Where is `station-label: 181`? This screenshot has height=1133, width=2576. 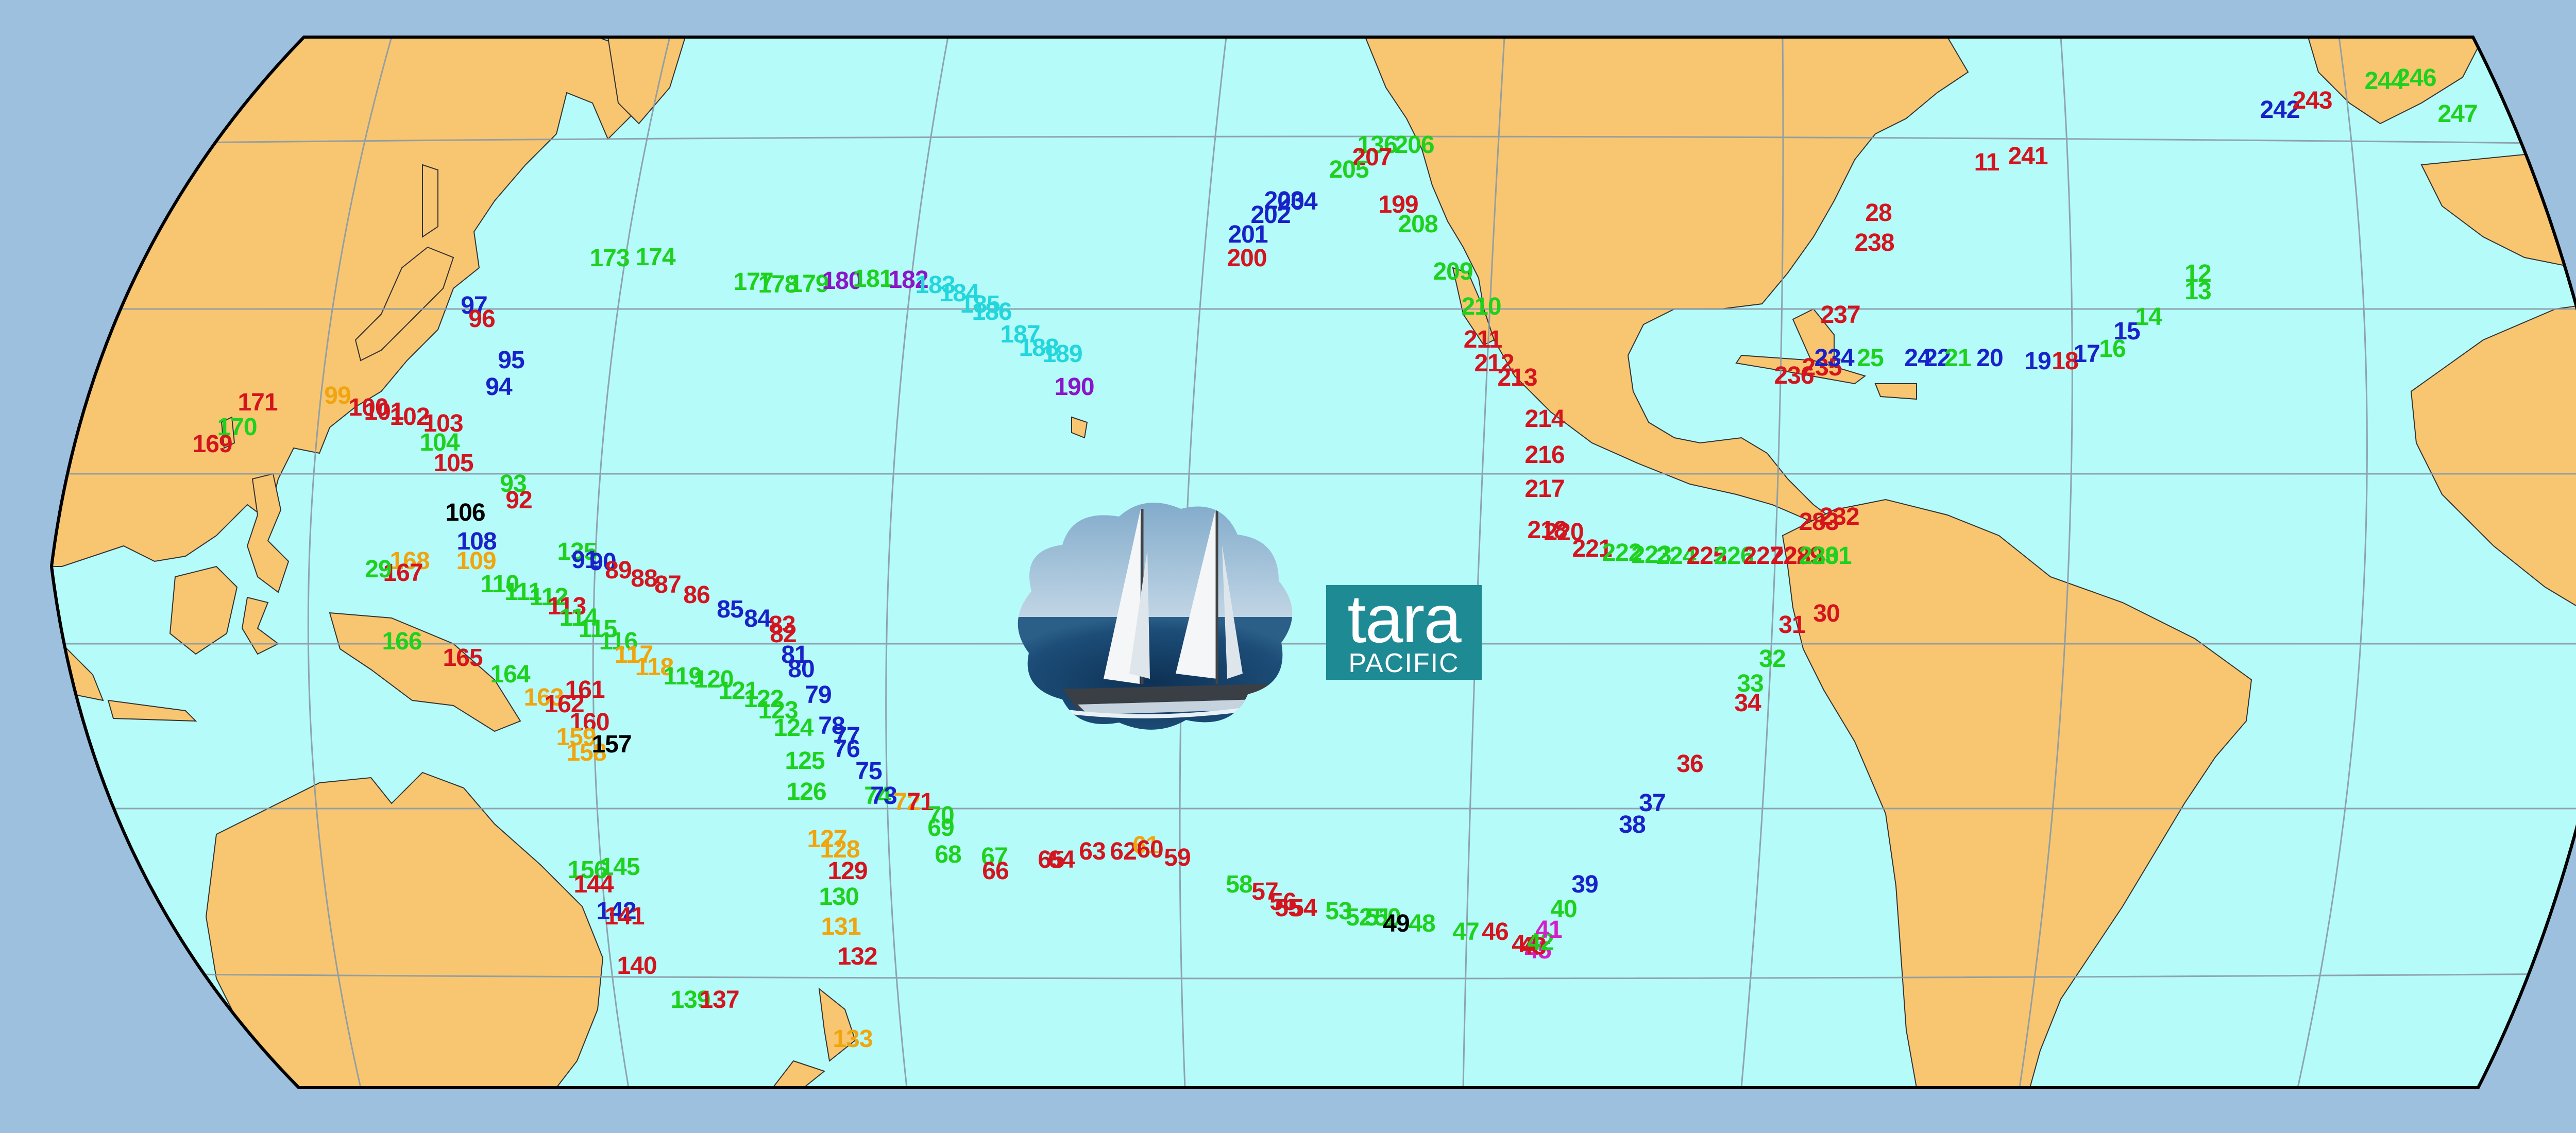 station-label: 181 is located at coordinates (873, 279).